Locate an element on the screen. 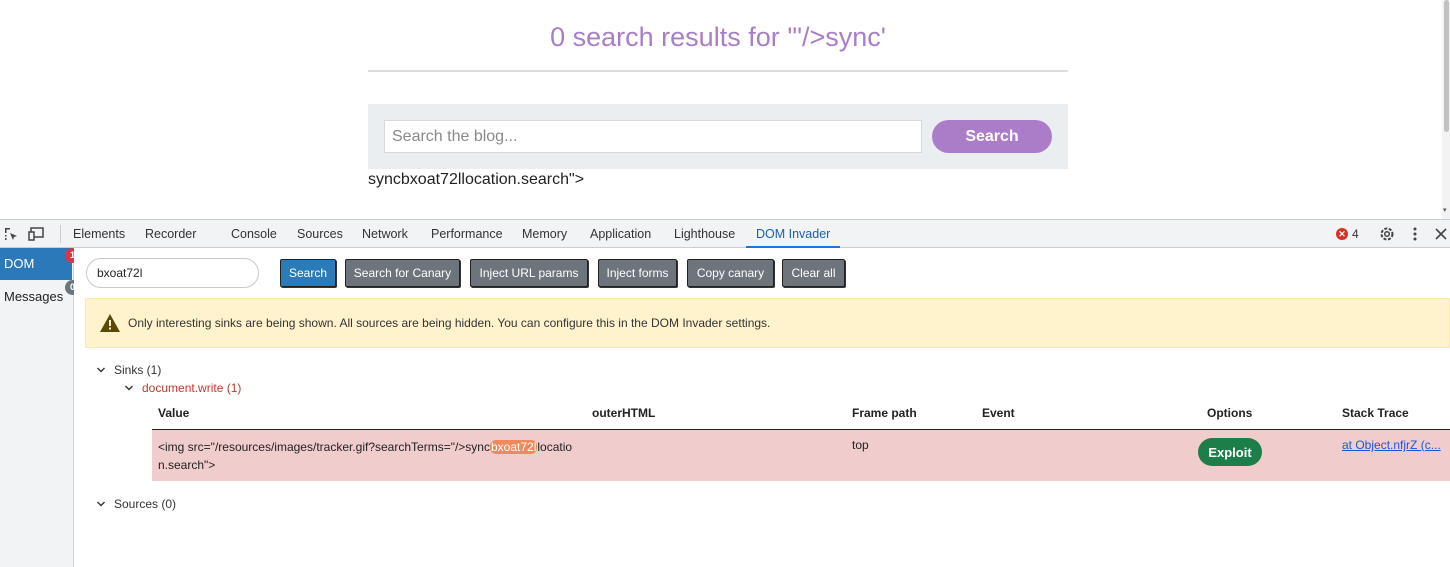  tab-sources: Sources is located at coordinates (320, 234).